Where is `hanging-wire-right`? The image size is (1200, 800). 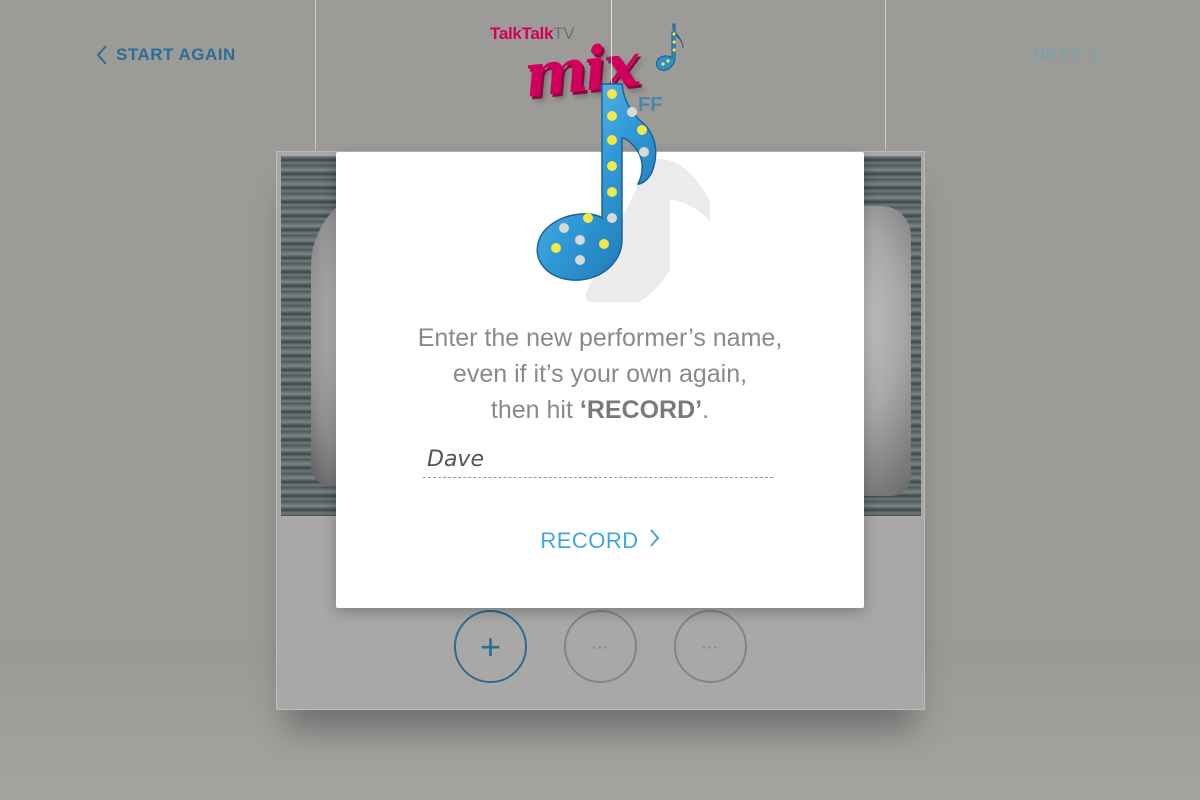
hanging-wire-right is located at coordinates (885, 75).